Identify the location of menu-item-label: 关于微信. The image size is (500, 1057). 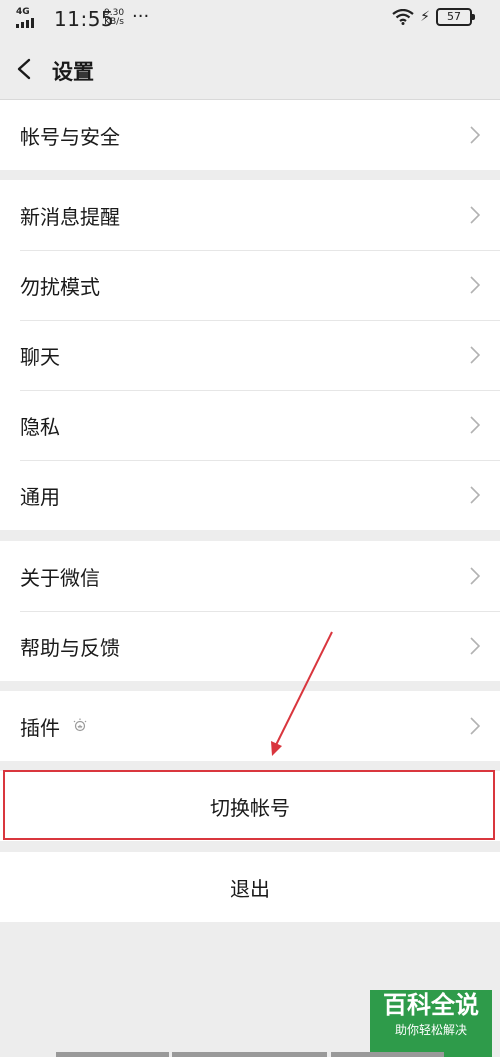
(60, 577).